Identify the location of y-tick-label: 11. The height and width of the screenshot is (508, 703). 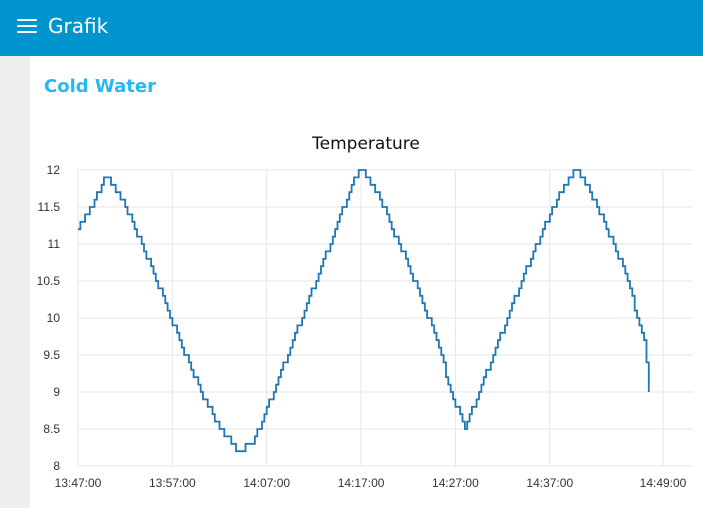
(54, 244).